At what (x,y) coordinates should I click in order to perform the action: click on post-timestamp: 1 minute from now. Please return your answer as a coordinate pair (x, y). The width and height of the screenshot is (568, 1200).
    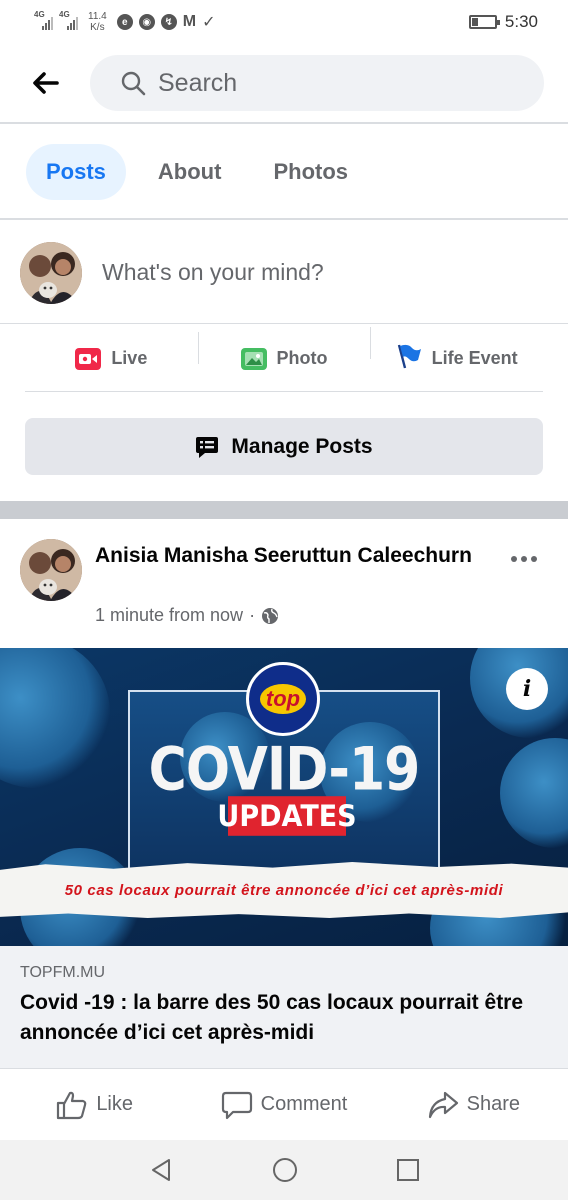
    Looking at the image, I should click on (169, 615).